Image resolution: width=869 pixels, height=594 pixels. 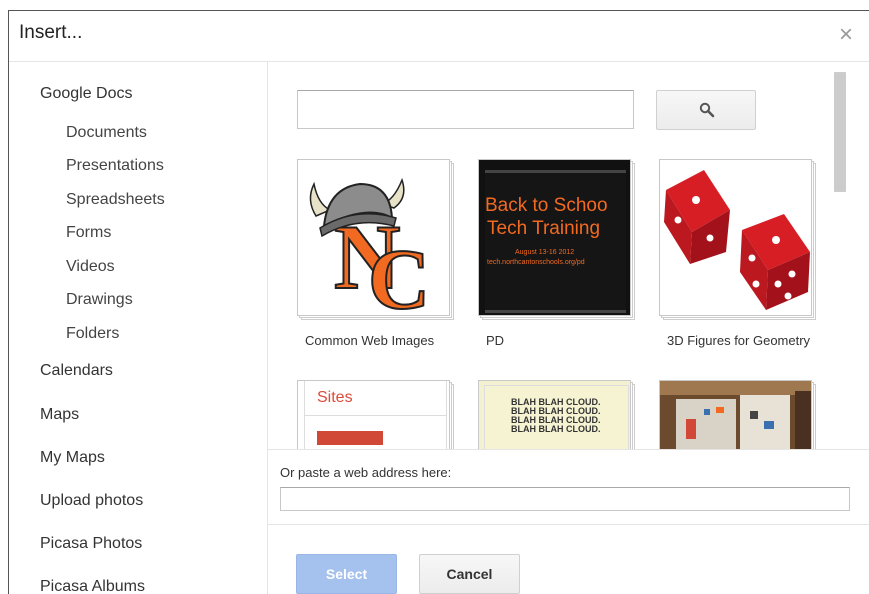 I want to click on search-icon, so click(x=707, y=110).